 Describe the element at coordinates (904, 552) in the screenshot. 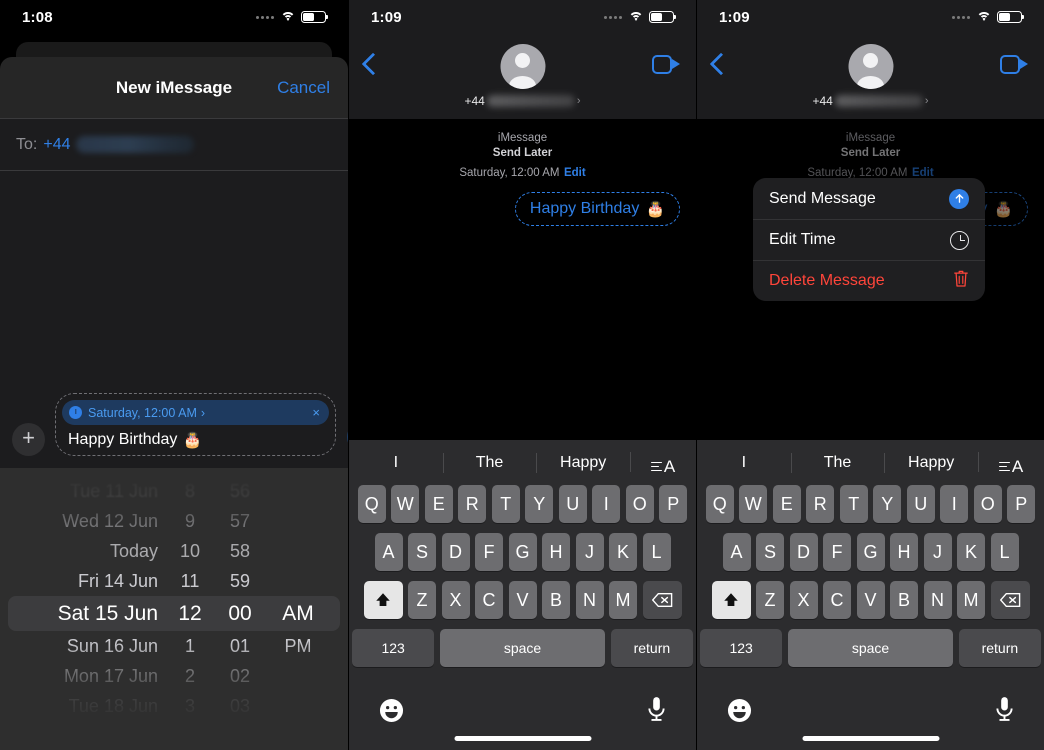

I see `key-h: H` at that location.